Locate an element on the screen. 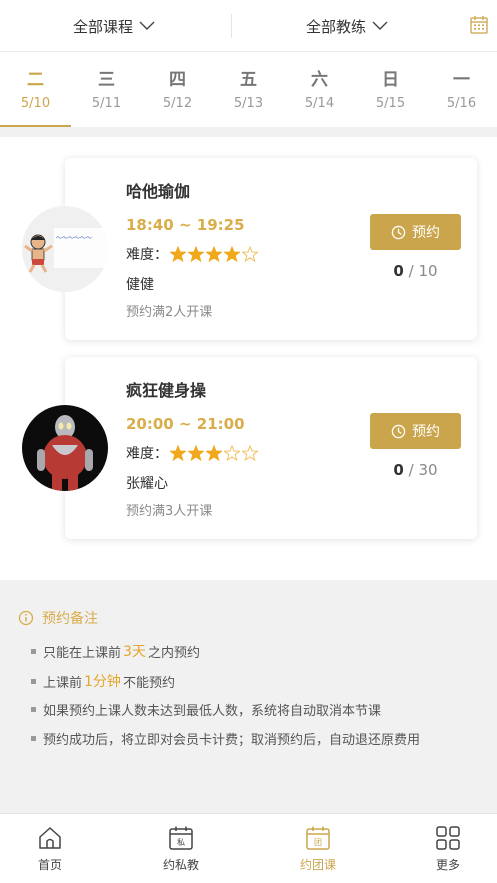 The width and height of the screenshot is (497, 883). day-tab-5: 日 5/15 is located at coordinates (390, 90).